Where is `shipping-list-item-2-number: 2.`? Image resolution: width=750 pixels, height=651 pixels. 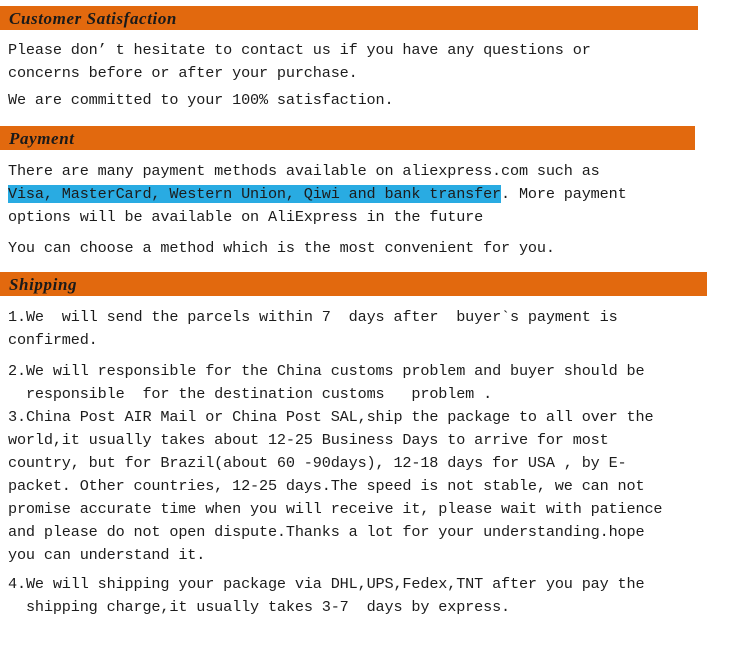 shipping-list-item-2-number: 2. is located at coordinates (17, 371).